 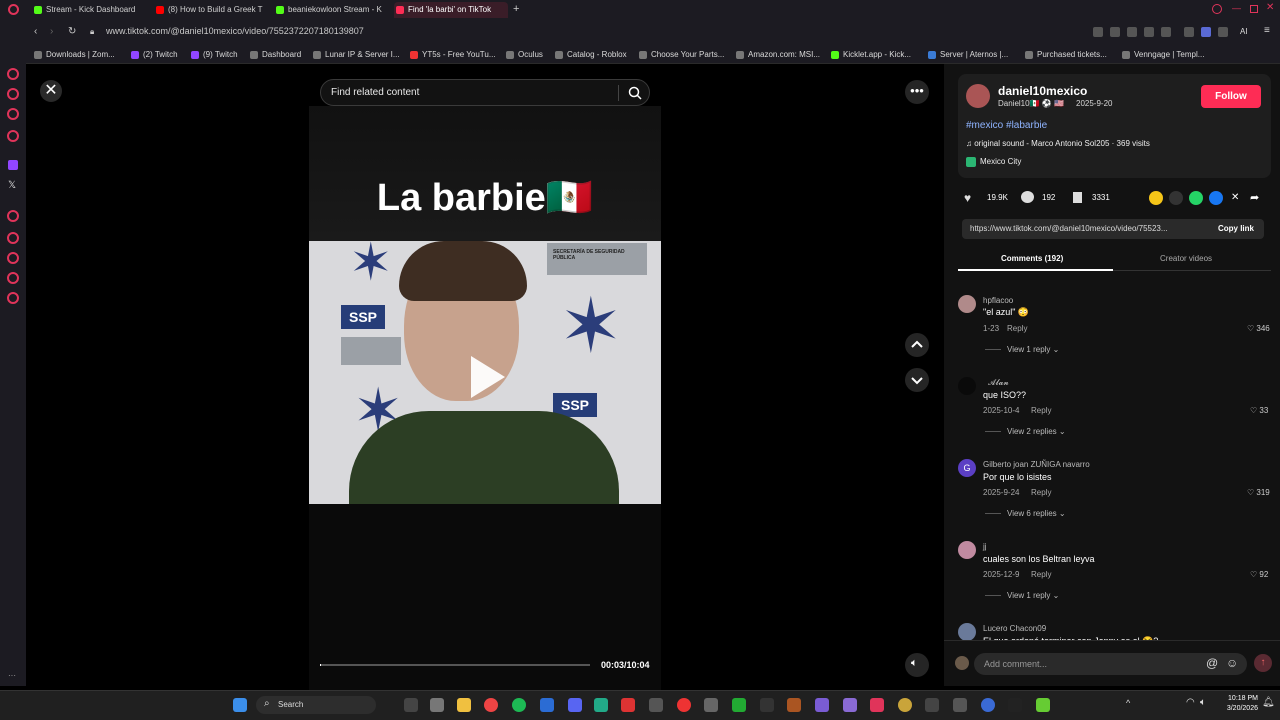 I want to click on taskbar-clock: 10:18 PM 3/20/2026, so click(x=1237, y=704).